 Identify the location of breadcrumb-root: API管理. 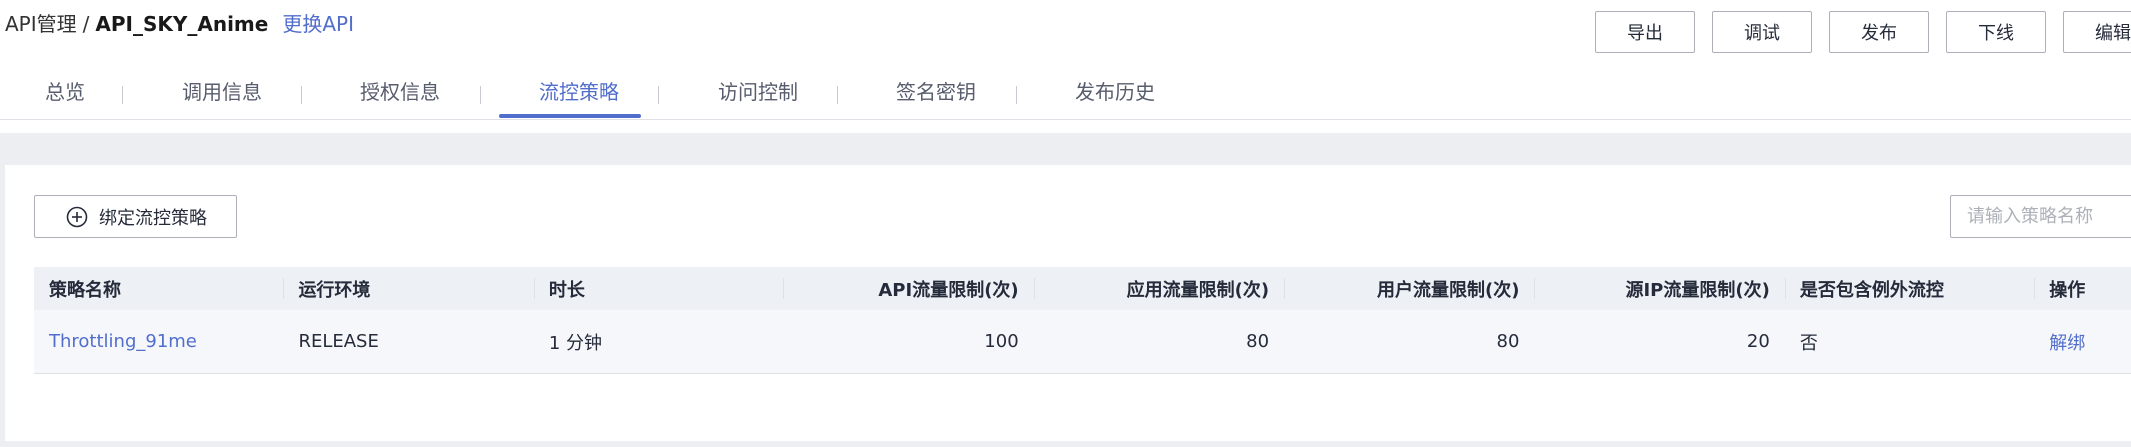
(41, 24).